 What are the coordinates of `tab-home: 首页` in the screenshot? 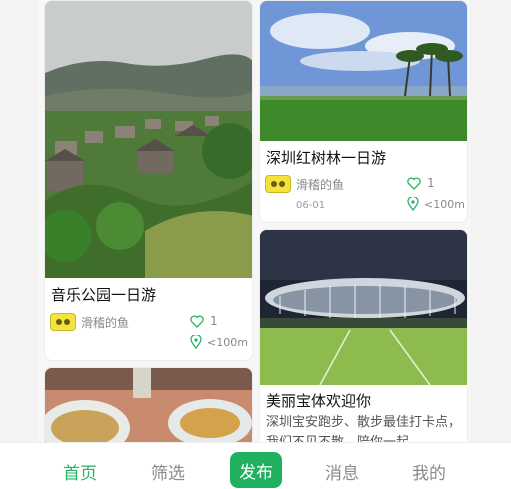 It's located at (80, 471).